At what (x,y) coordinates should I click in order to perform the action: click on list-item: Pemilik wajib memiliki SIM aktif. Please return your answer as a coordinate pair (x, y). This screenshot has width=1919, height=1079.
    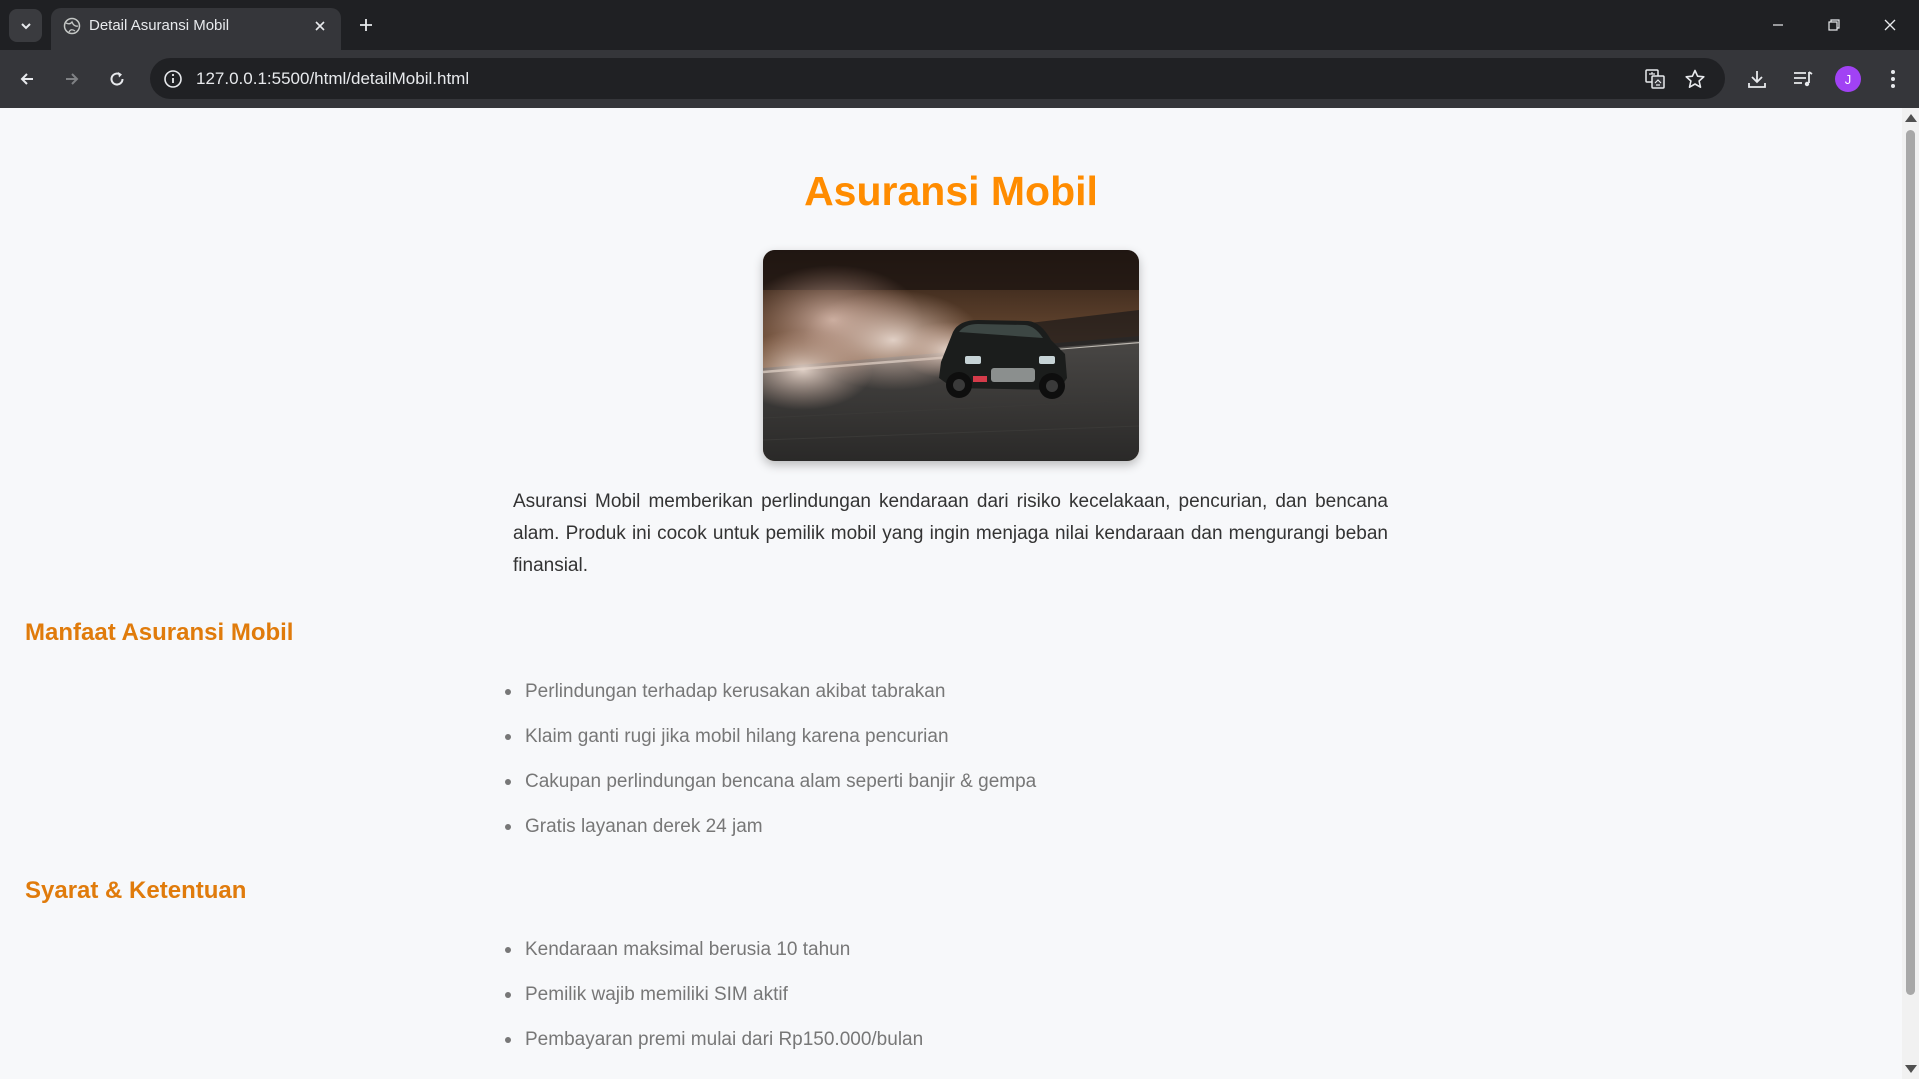
    Looking at the image, I should click on (714, 1005).